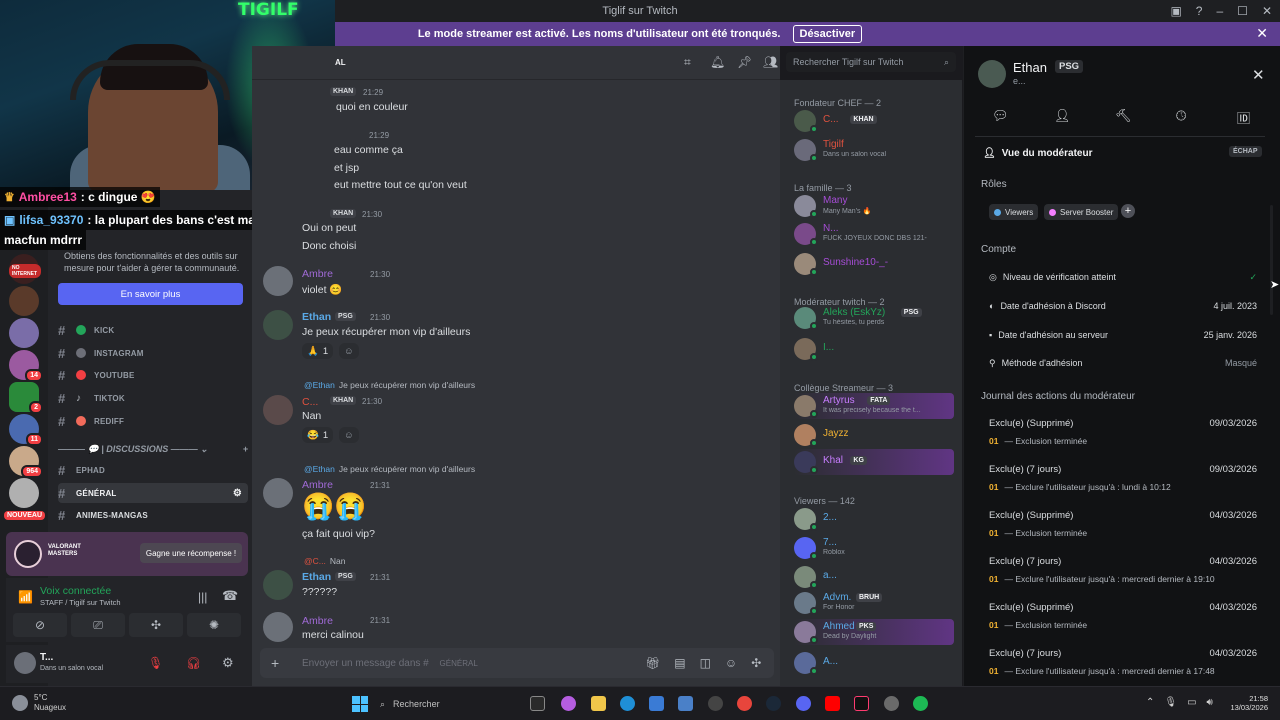 This screenshot has height=720, width=1280. I want to click on close-icon: ✕, so click(1258, 75).